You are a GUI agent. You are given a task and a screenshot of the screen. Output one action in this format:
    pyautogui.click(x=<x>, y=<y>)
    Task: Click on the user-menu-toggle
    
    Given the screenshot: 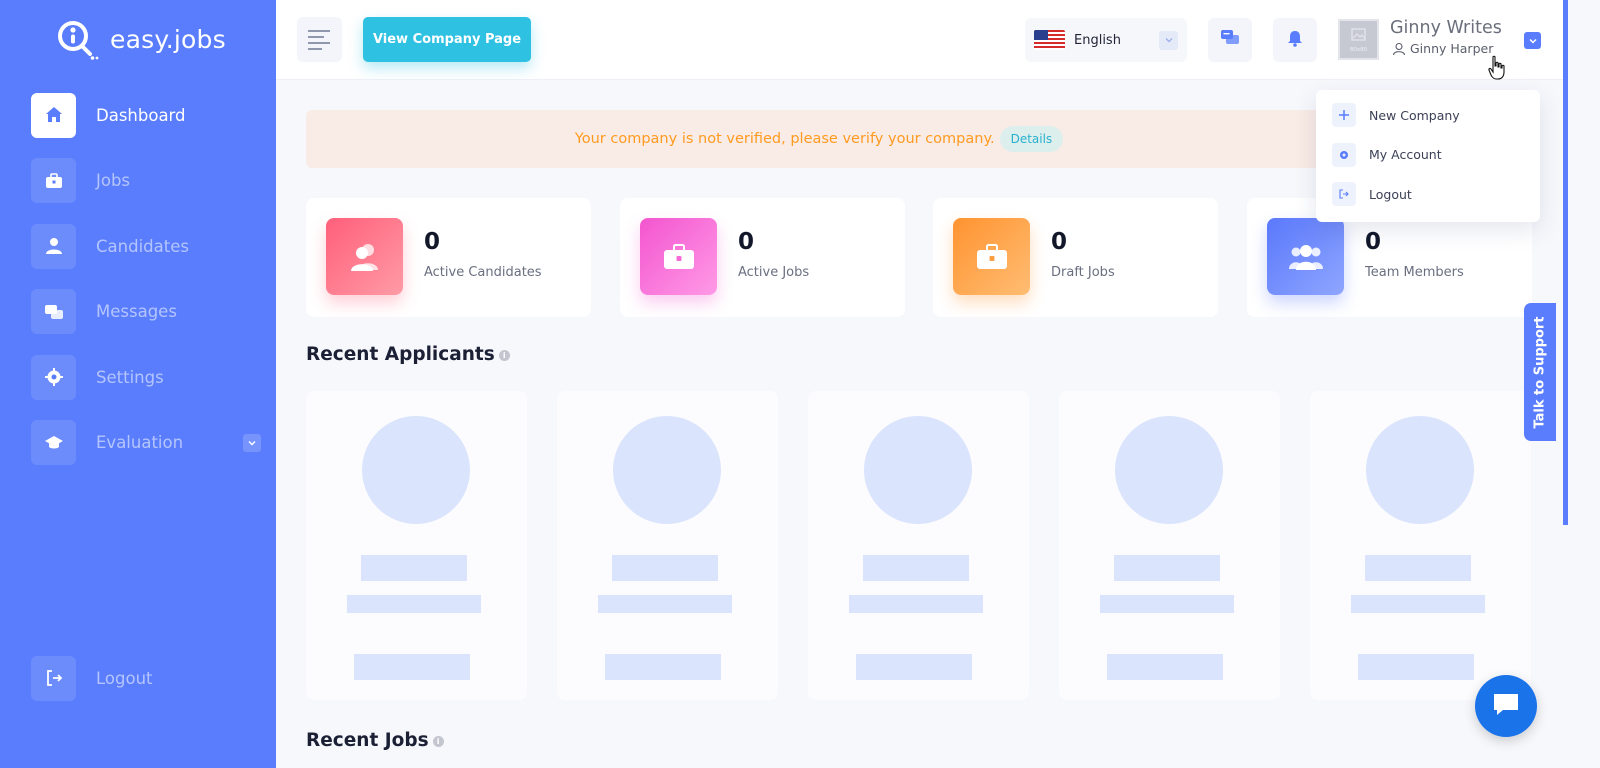 What is the action you would take?
    pyautogui.click(x=1532, y=40)
    